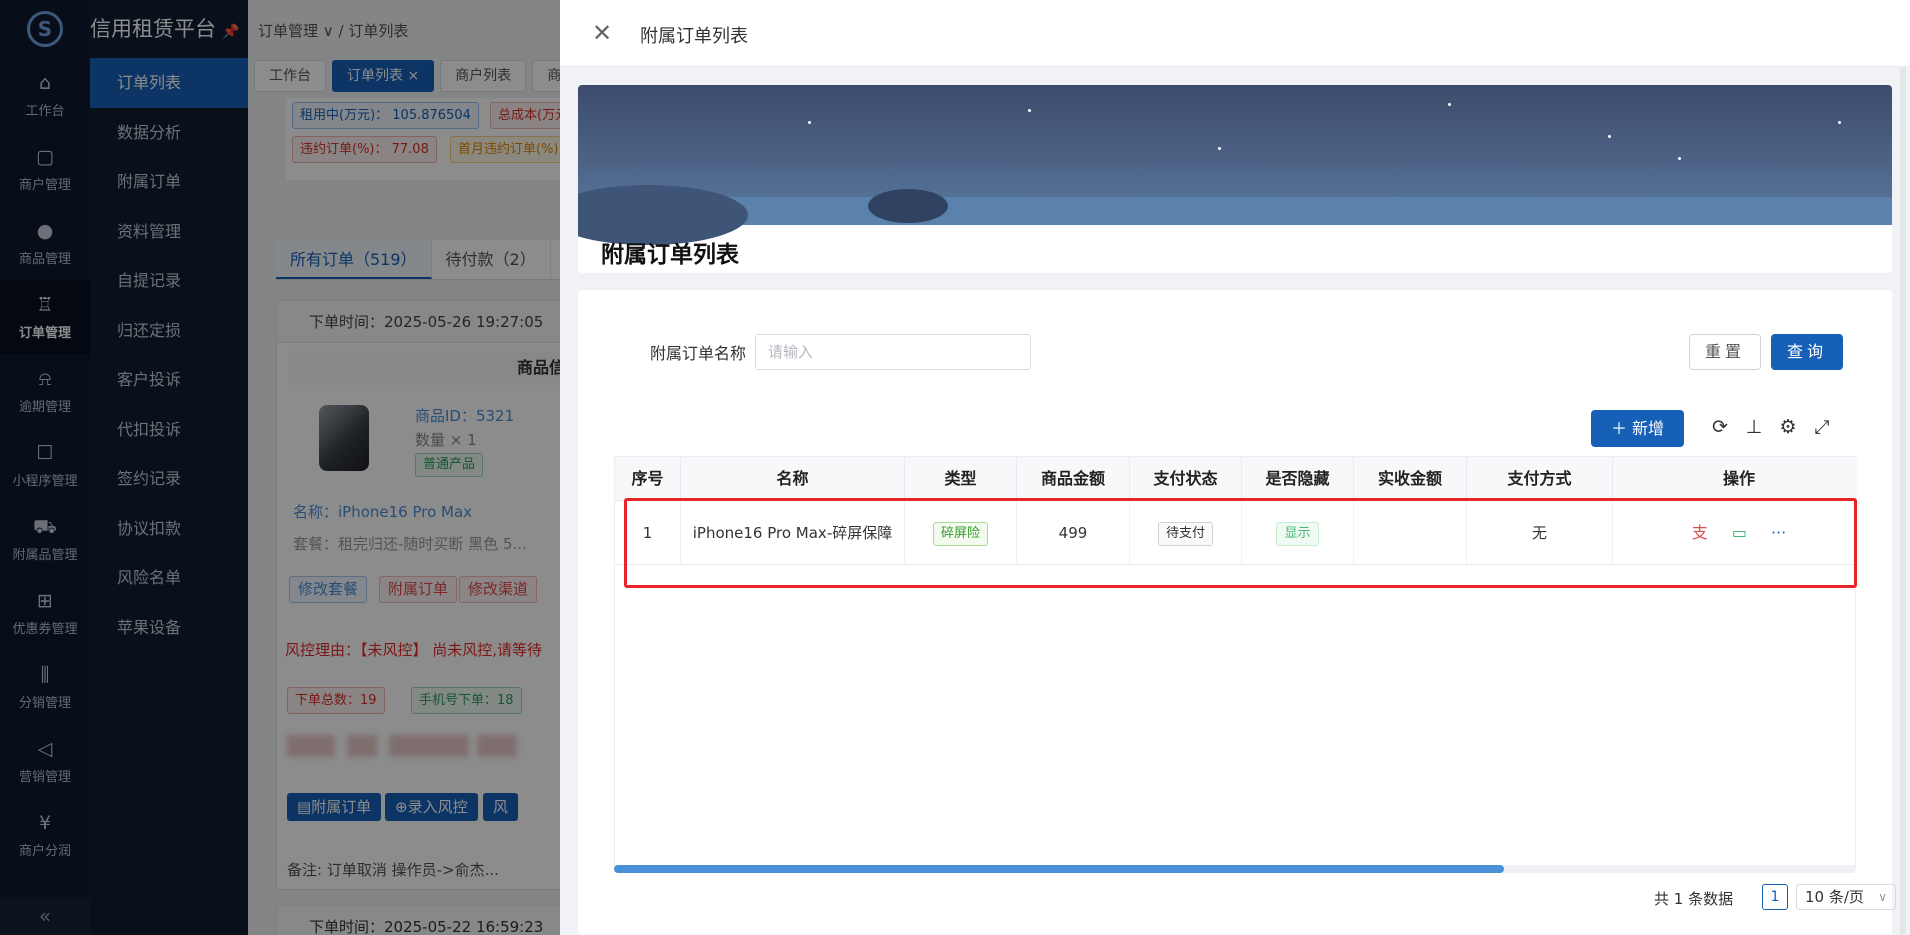 This screenshot has width=1910, height=935. Describe the element at coordinates (1186, 479) in the screenshot. I see `column-header: 支付状态` at that location.